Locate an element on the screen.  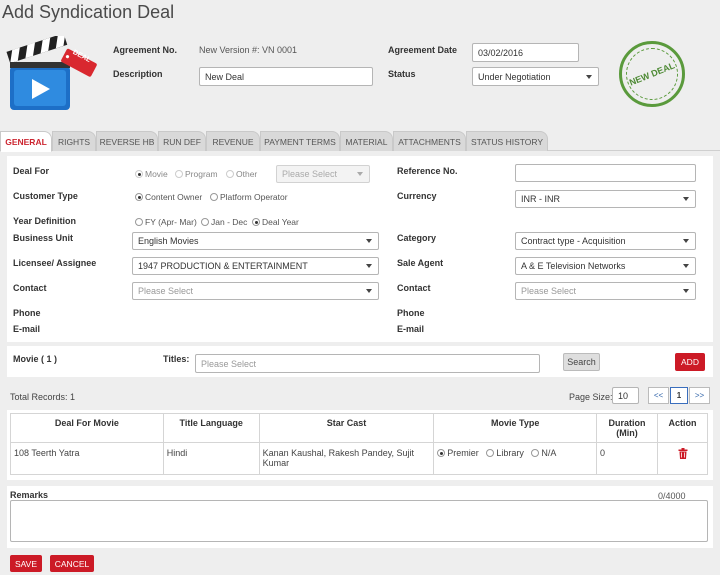
cell-language: Hindi is located at coordinates (211, 458).